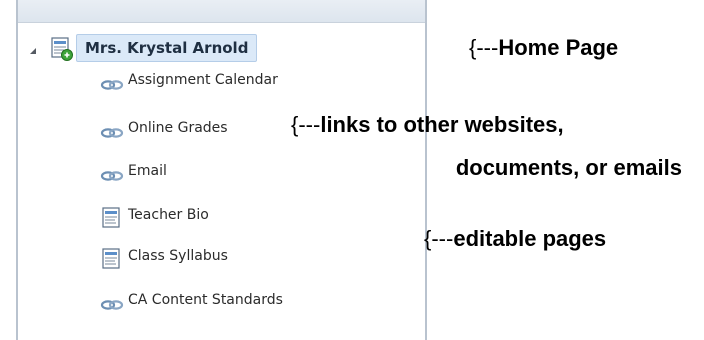 The image size is (704, 340). I want to click on tree-item-label: Assignment Calendar, so click(203, 80).